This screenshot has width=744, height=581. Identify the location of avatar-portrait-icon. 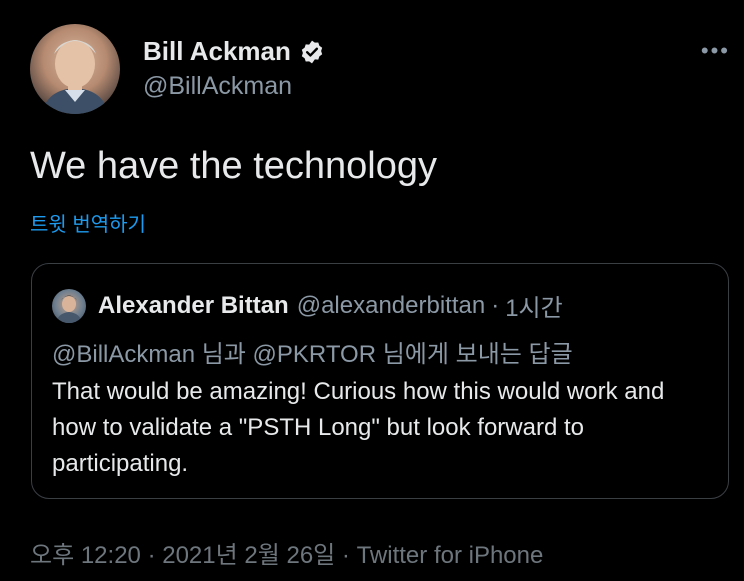
(75, 77).